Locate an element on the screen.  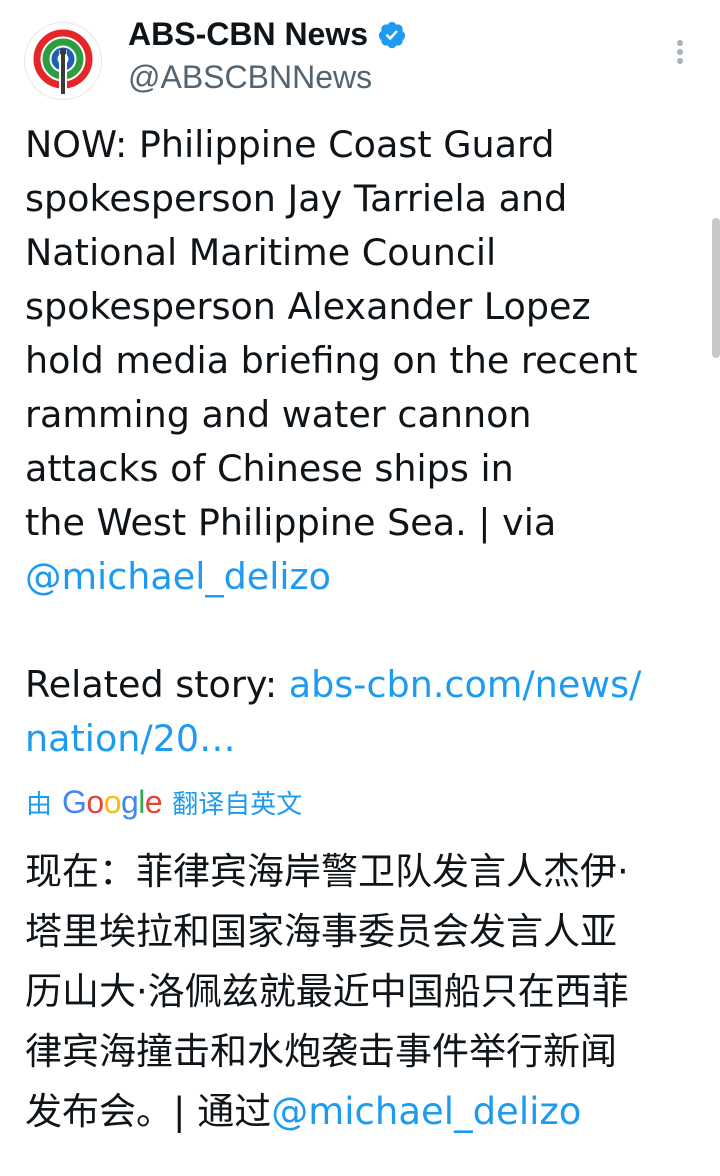
tweet-line: attacks of Chinese ships in is located at coordinates (269, 468).